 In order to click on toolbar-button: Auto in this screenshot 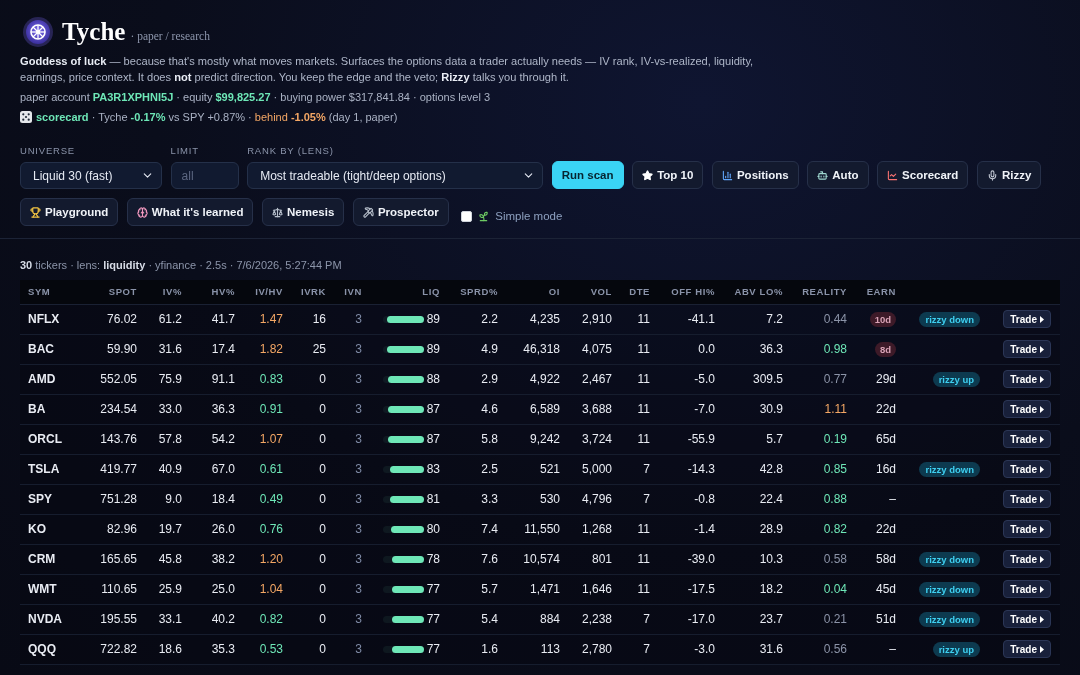, I will do `click(838, 175)`.